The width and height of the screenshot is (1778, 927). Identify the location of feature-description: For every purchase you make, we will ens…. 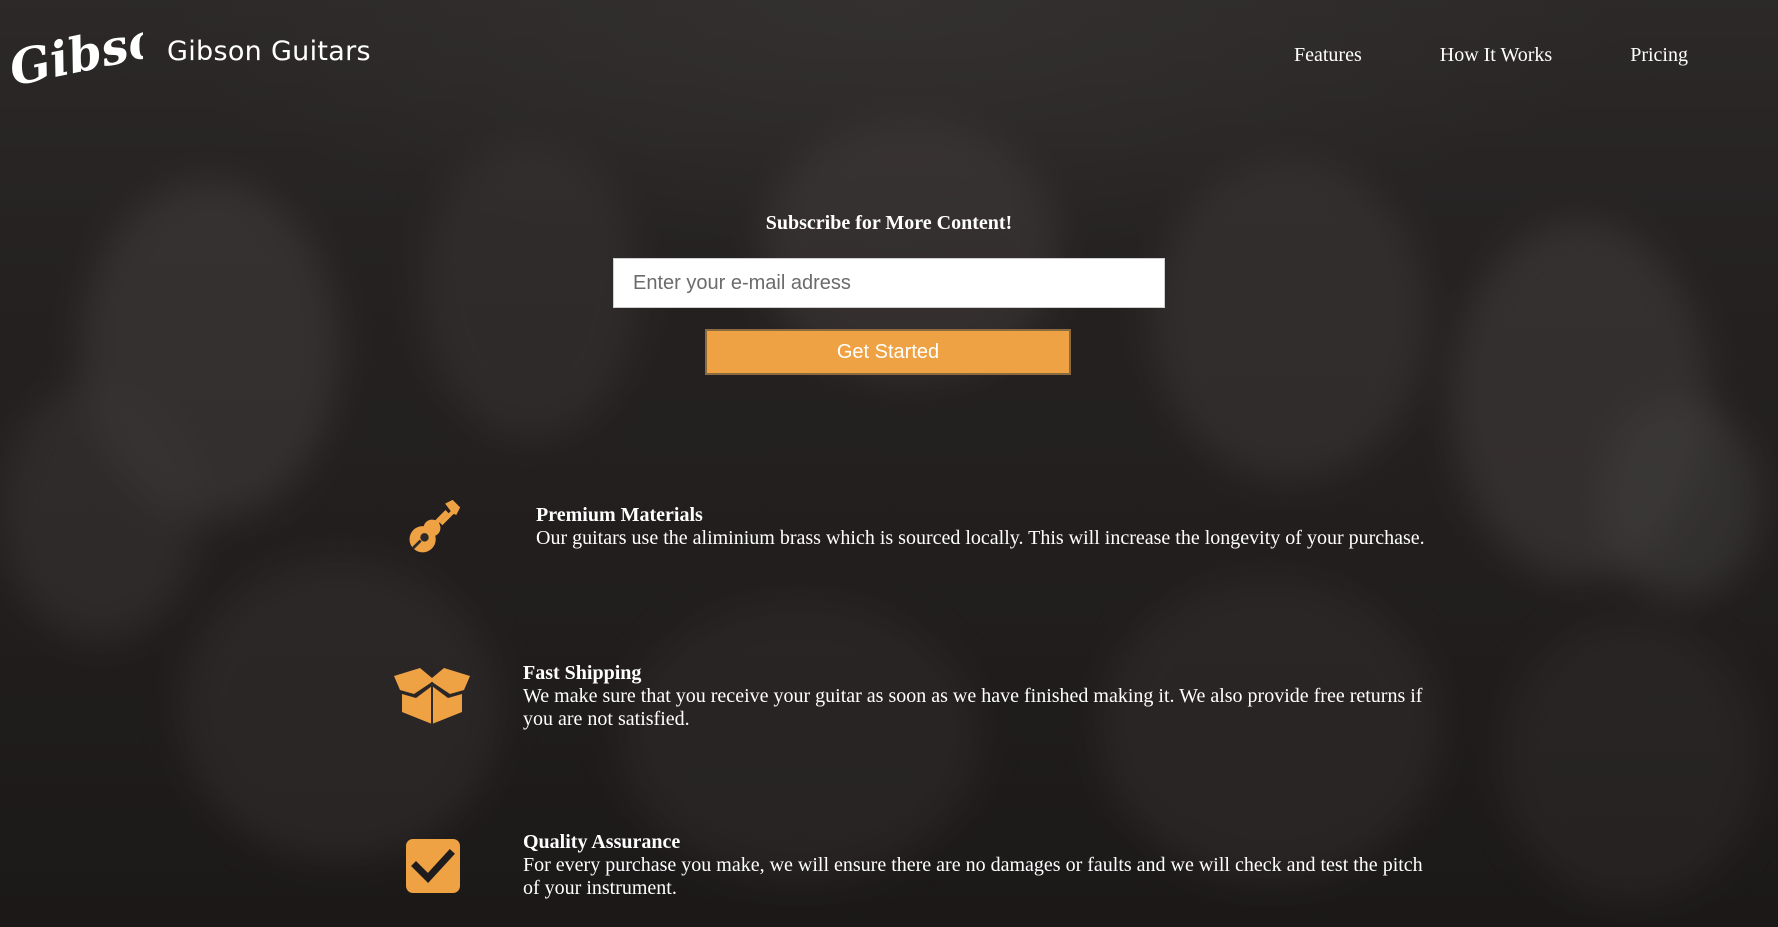
(973, 876).